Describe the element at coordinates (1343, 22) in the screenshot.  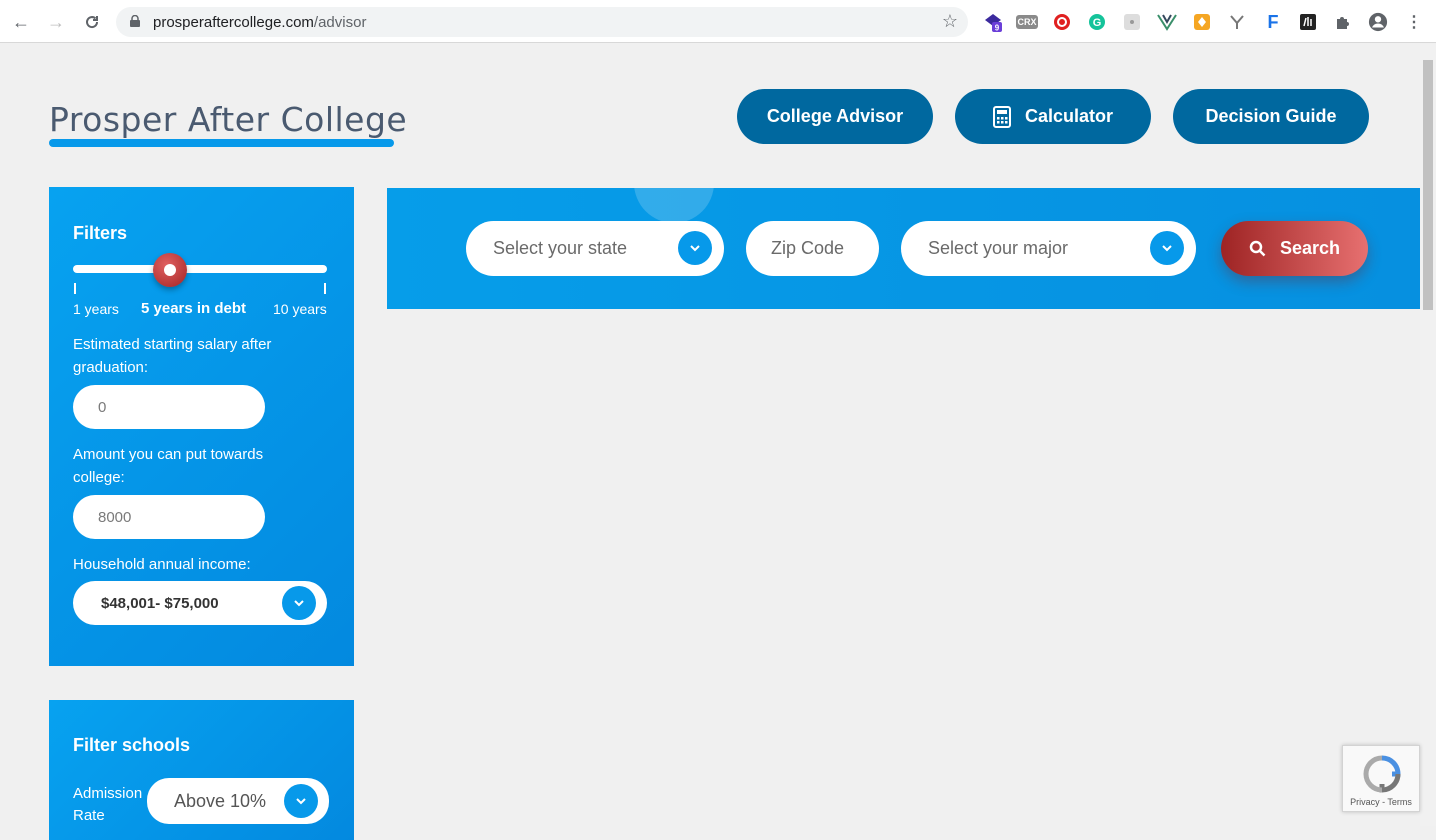
I see `puzzle-extensions-icon` at that location.